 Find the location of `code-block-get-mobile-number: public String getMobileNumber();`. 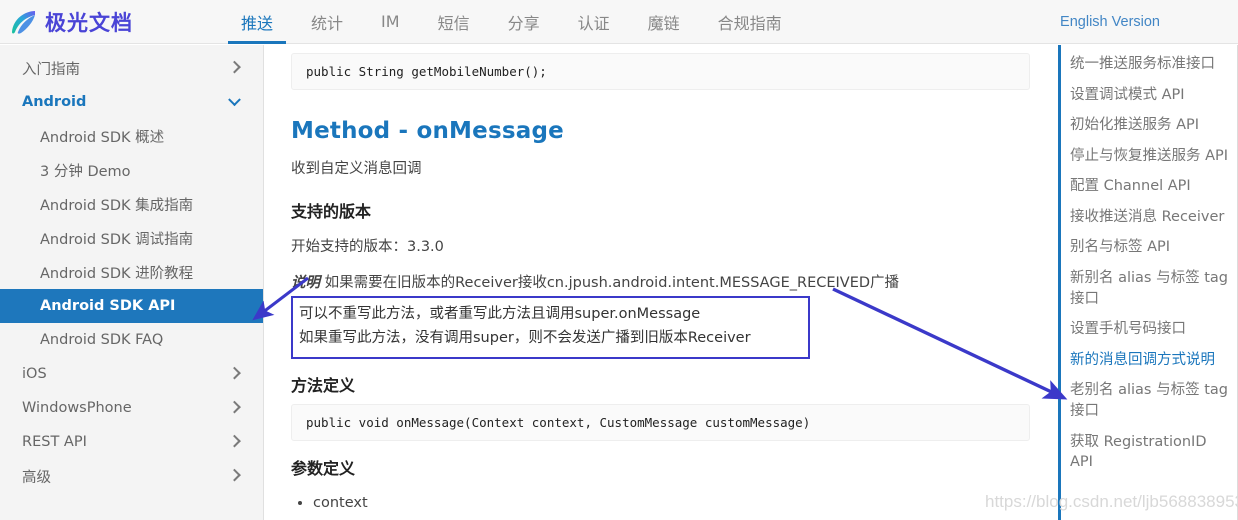

code-block-get-mobile-number: public String getMobileNumber(); is located at coordinates (660, 71).